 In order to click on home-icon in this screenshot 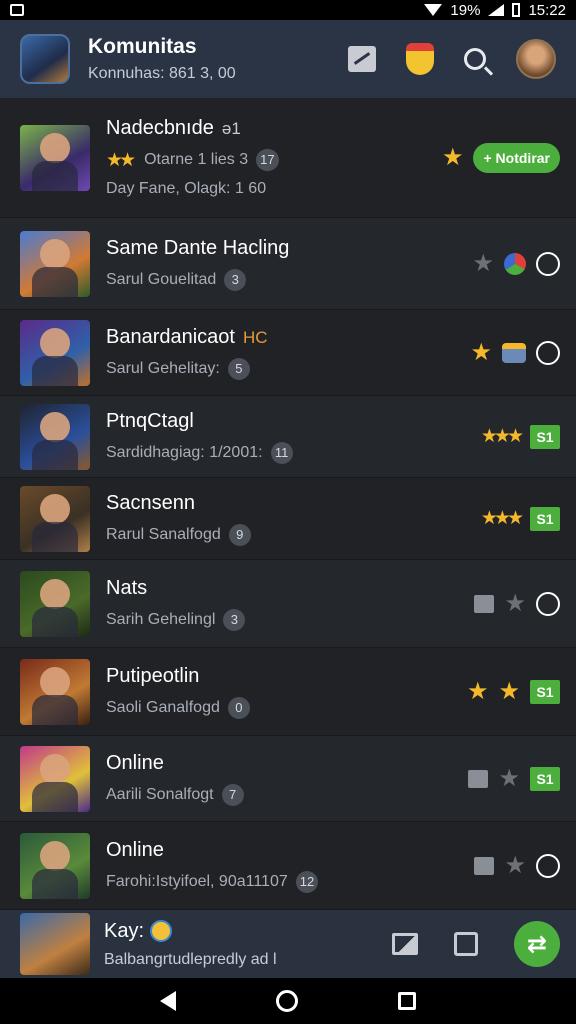, I will do `click(287, 1001)`.